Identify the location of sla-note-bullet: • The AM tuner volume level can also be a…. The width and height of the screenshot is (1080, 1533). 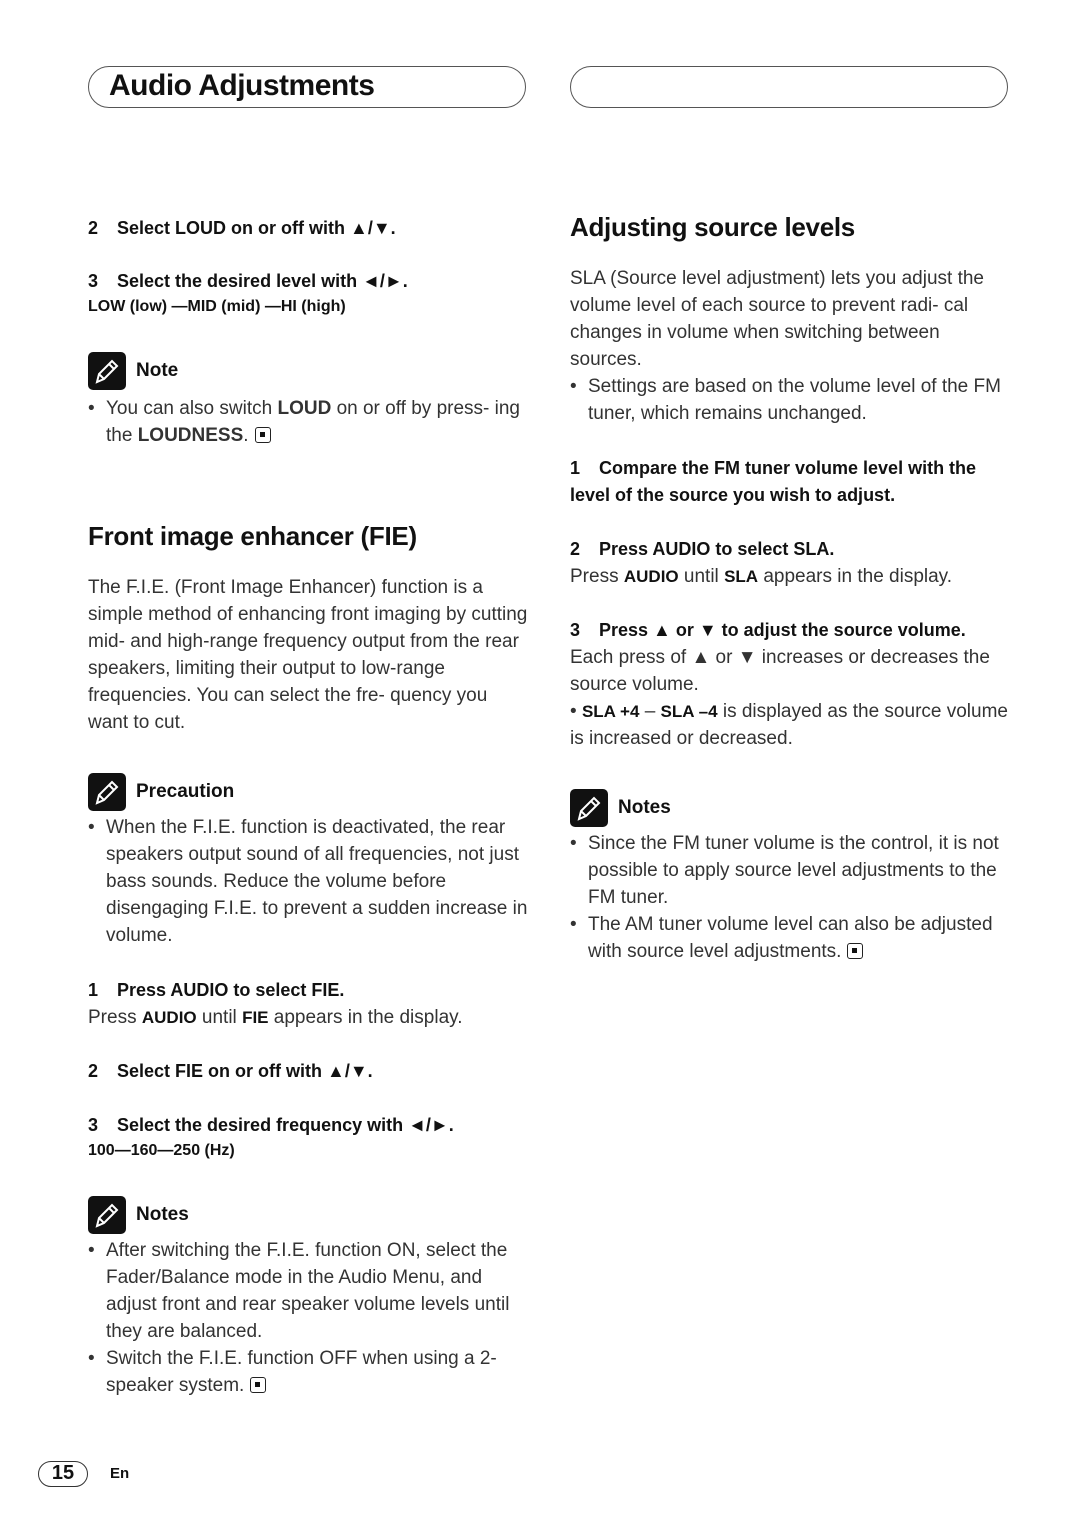
(781, 938).